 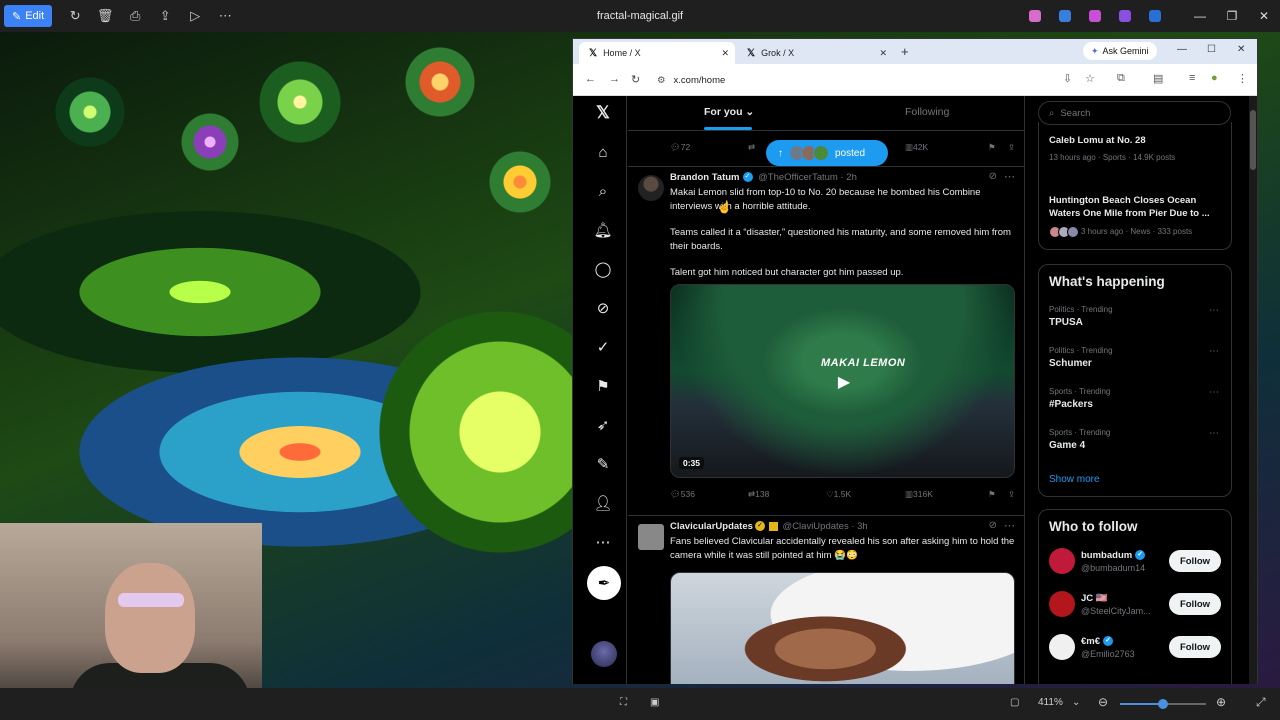 What do you see at coordinates (758, 494) in the screenshot?
I see `repost-button: ⇄ 138` at bounding box center [758, 494].